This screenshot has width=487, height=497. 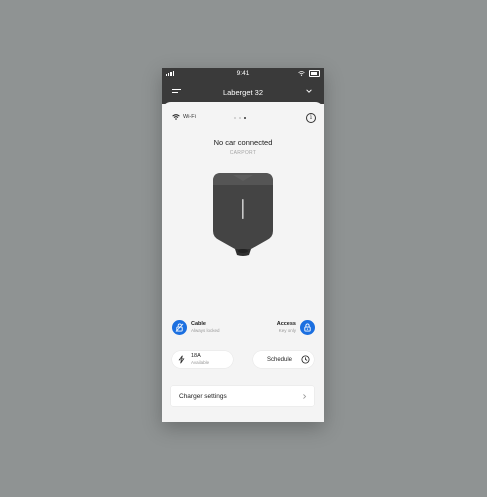 I want to click on cable-label: Cable, so click(x=198, y=324).